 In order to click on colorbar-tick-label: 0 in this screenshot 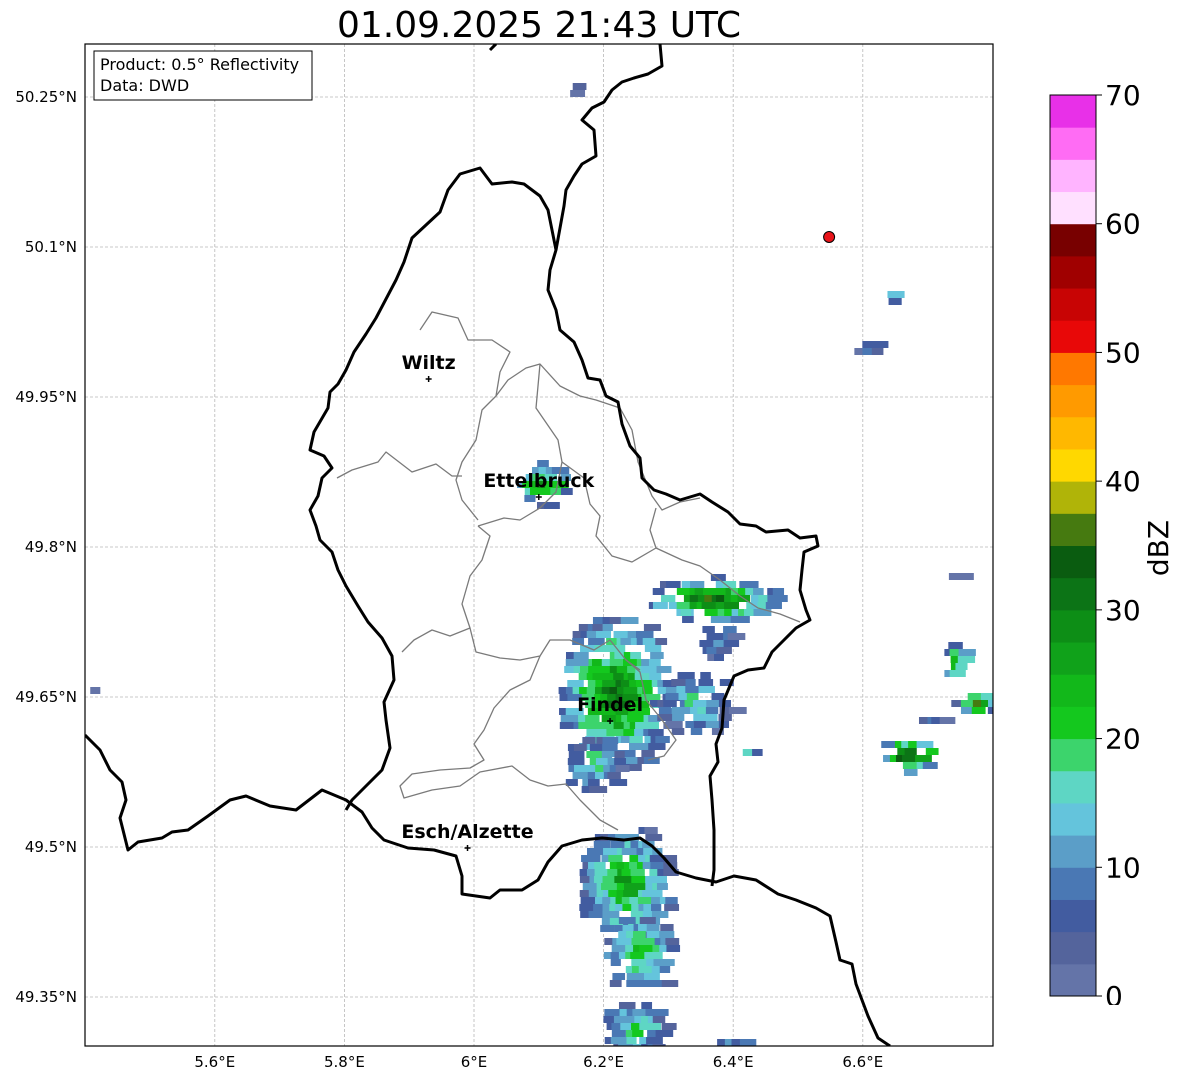, I will do `click(1114, 992)`.